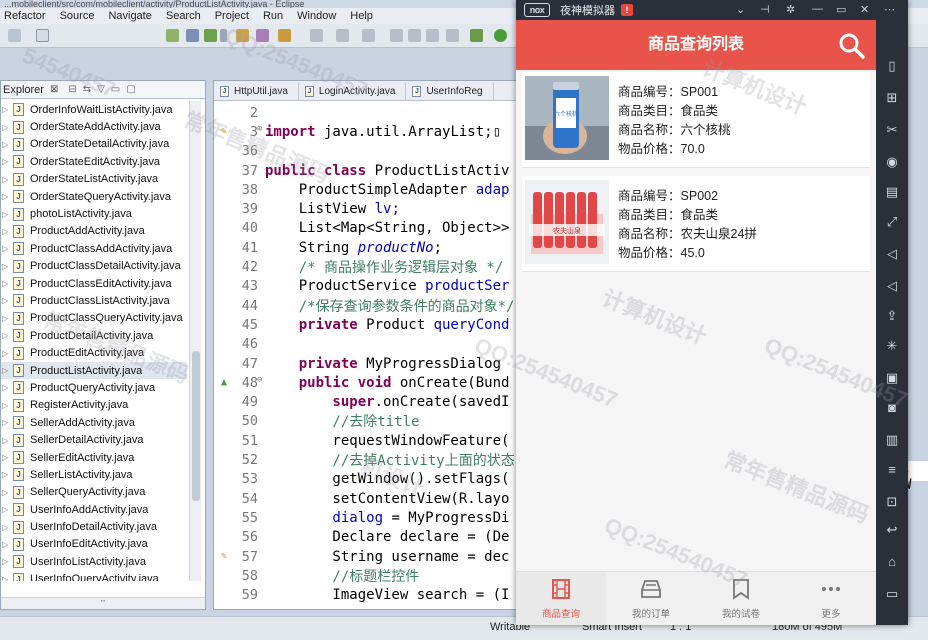 Image resolution: width=928 pixels, height=640 pixels. Describe the element at coordinates (500, 35) in the screenshot. I see `run-icon` at that location.